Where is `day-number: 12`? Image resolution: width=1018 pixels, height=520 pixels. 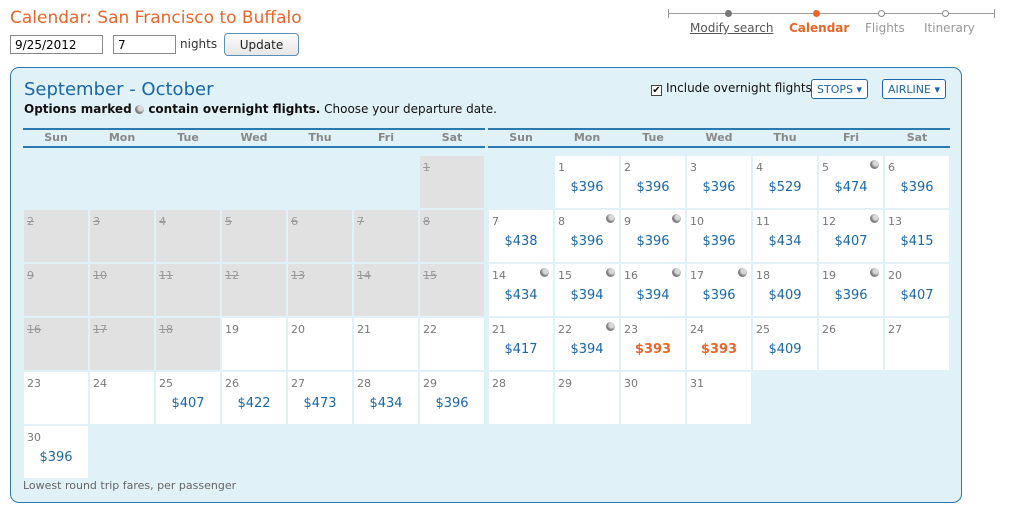 day-number: 12 is located at coordinates (232, 275).